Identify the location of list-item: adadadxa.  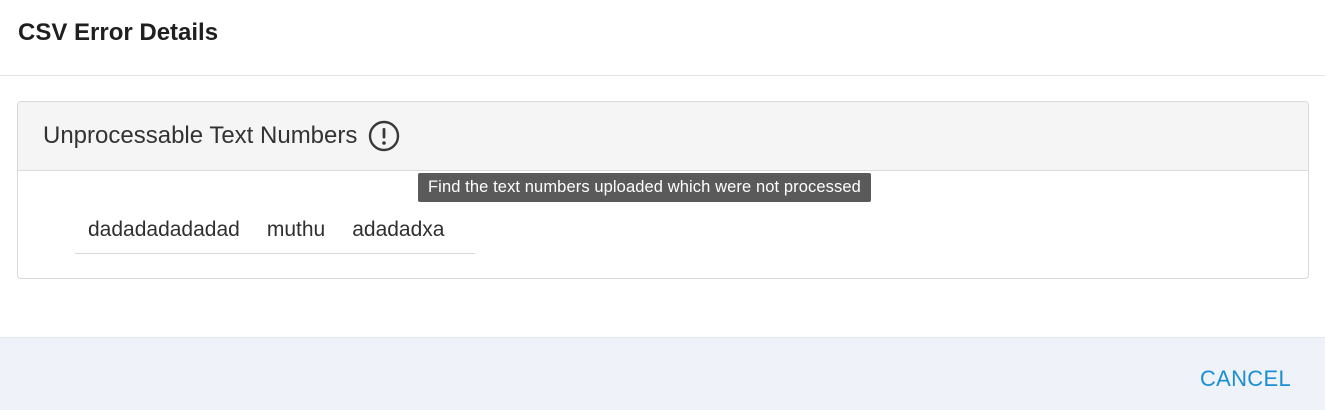
(398, 229).